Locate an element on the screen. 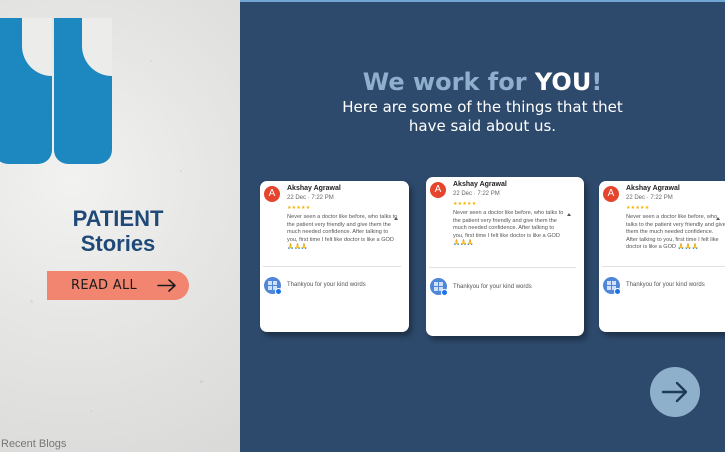 This screenshot has width=725, height=452. arrow-right-circle-icon is located at coordinates (674, 392).